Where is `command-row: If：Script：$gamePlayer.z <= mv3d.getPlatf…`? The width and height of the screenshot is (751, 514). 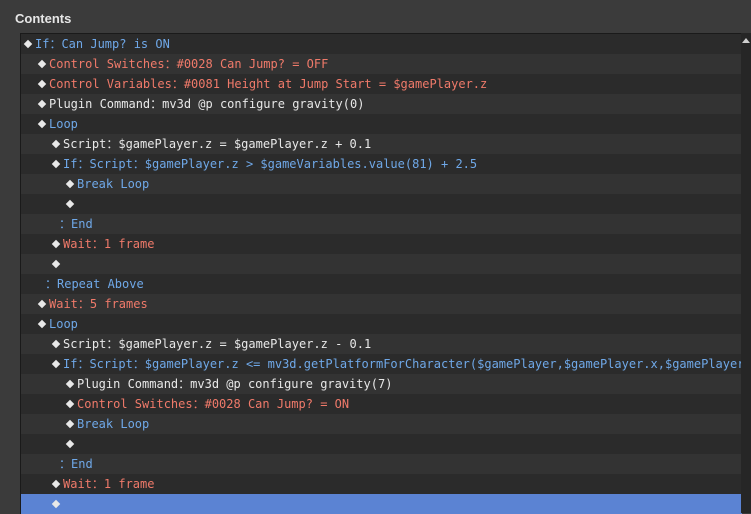
command-row: If：Script：$gamePlayer.z <= mv3d.getPlatf… is located at coordinates (381, 364).